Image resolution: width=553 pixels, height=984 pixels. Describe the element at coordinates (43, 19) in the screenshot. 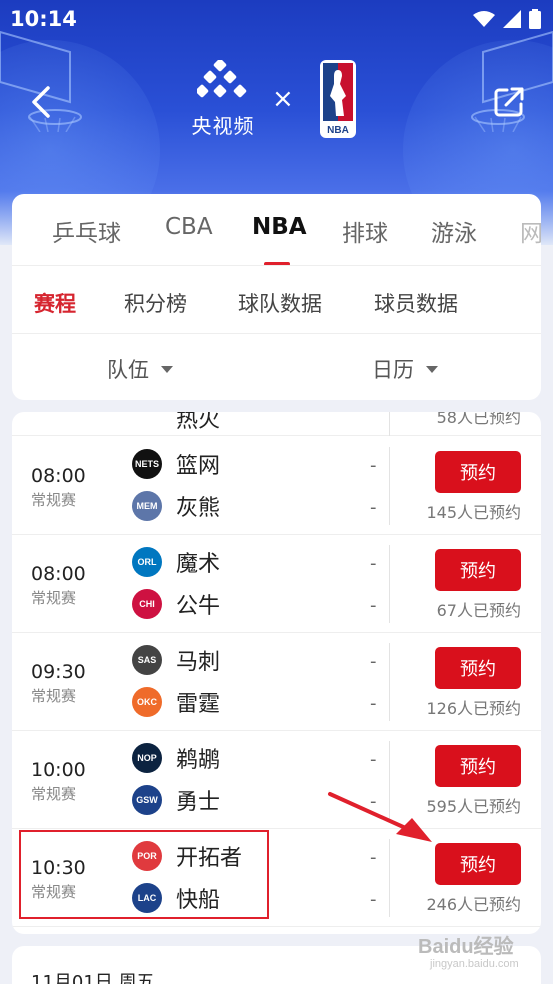

I see `status-time: 10:14` at that location.